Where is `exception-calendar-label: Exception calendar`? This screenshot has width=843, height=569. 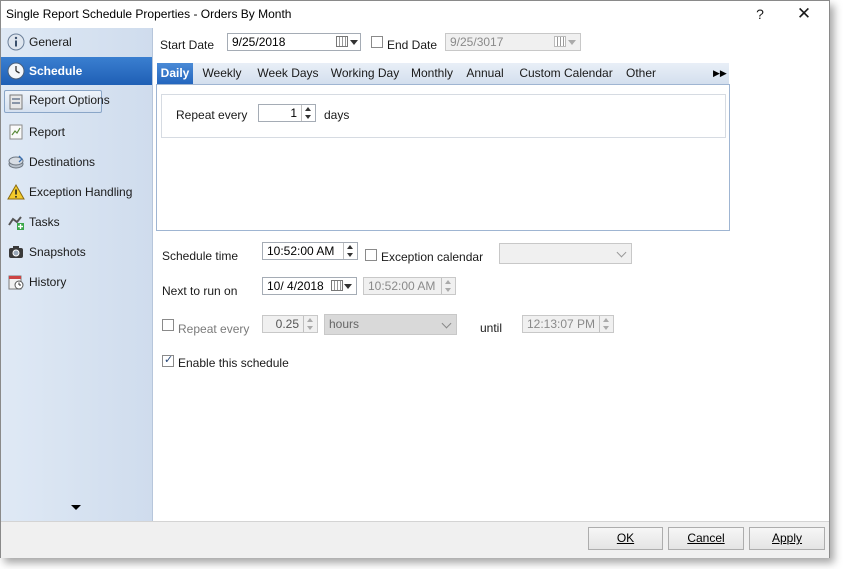
exception-calendar-label: Exception calendar is located at coordinates (432, 257).